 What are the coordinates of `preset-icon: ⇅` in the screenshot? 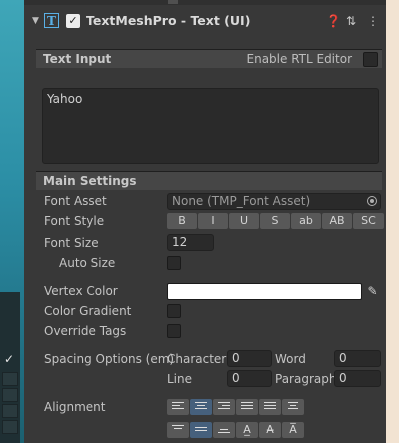 It's located at (351, 21).